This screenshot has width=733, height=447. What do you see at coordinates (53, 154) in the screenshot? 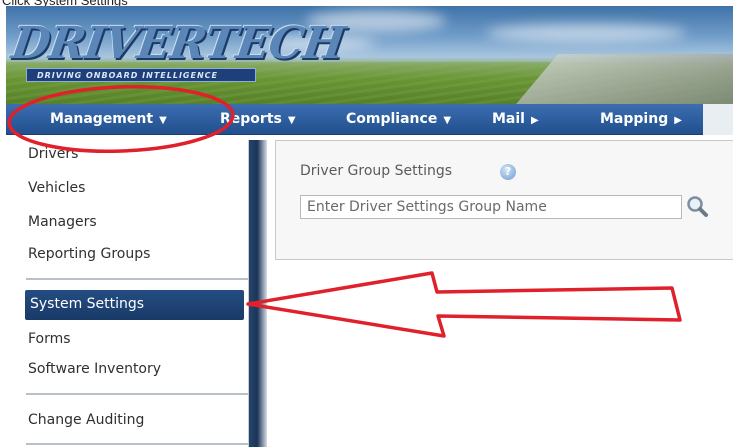
I see `menu-item-drivers: Drivers` at bounding box center [53, 154].